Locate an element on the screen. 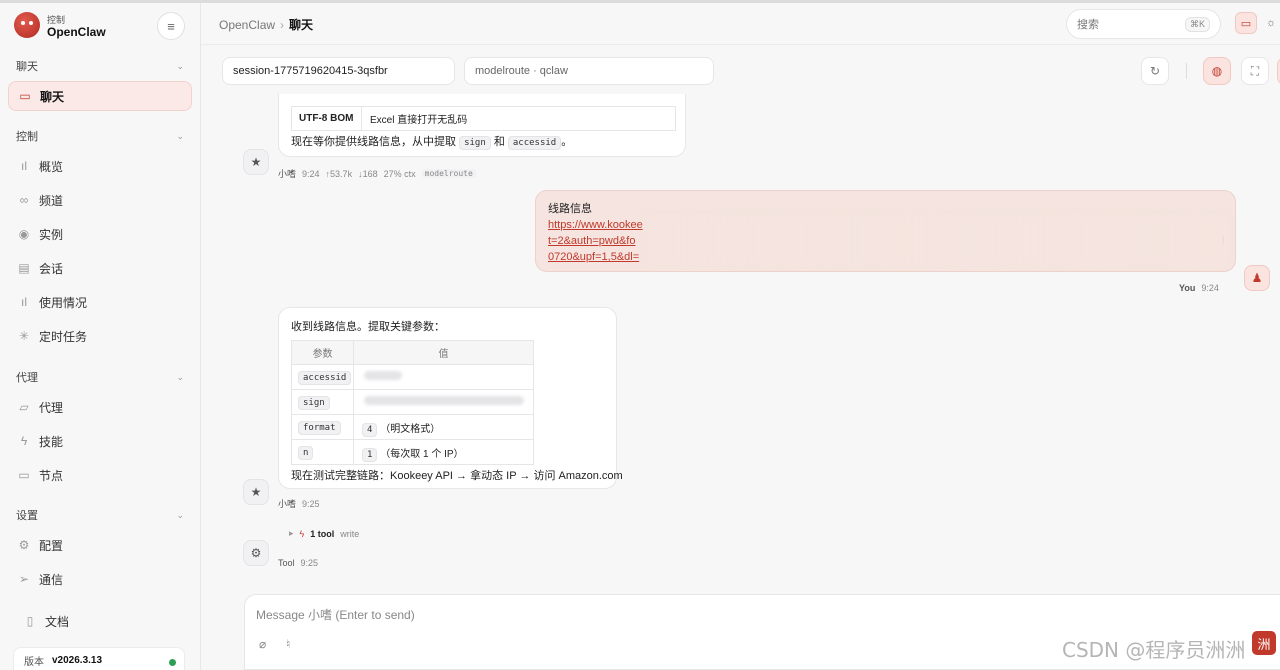 This screenshot has height=670, width=1280. folder-icon: ▱ is located at coordinates (24, 407).